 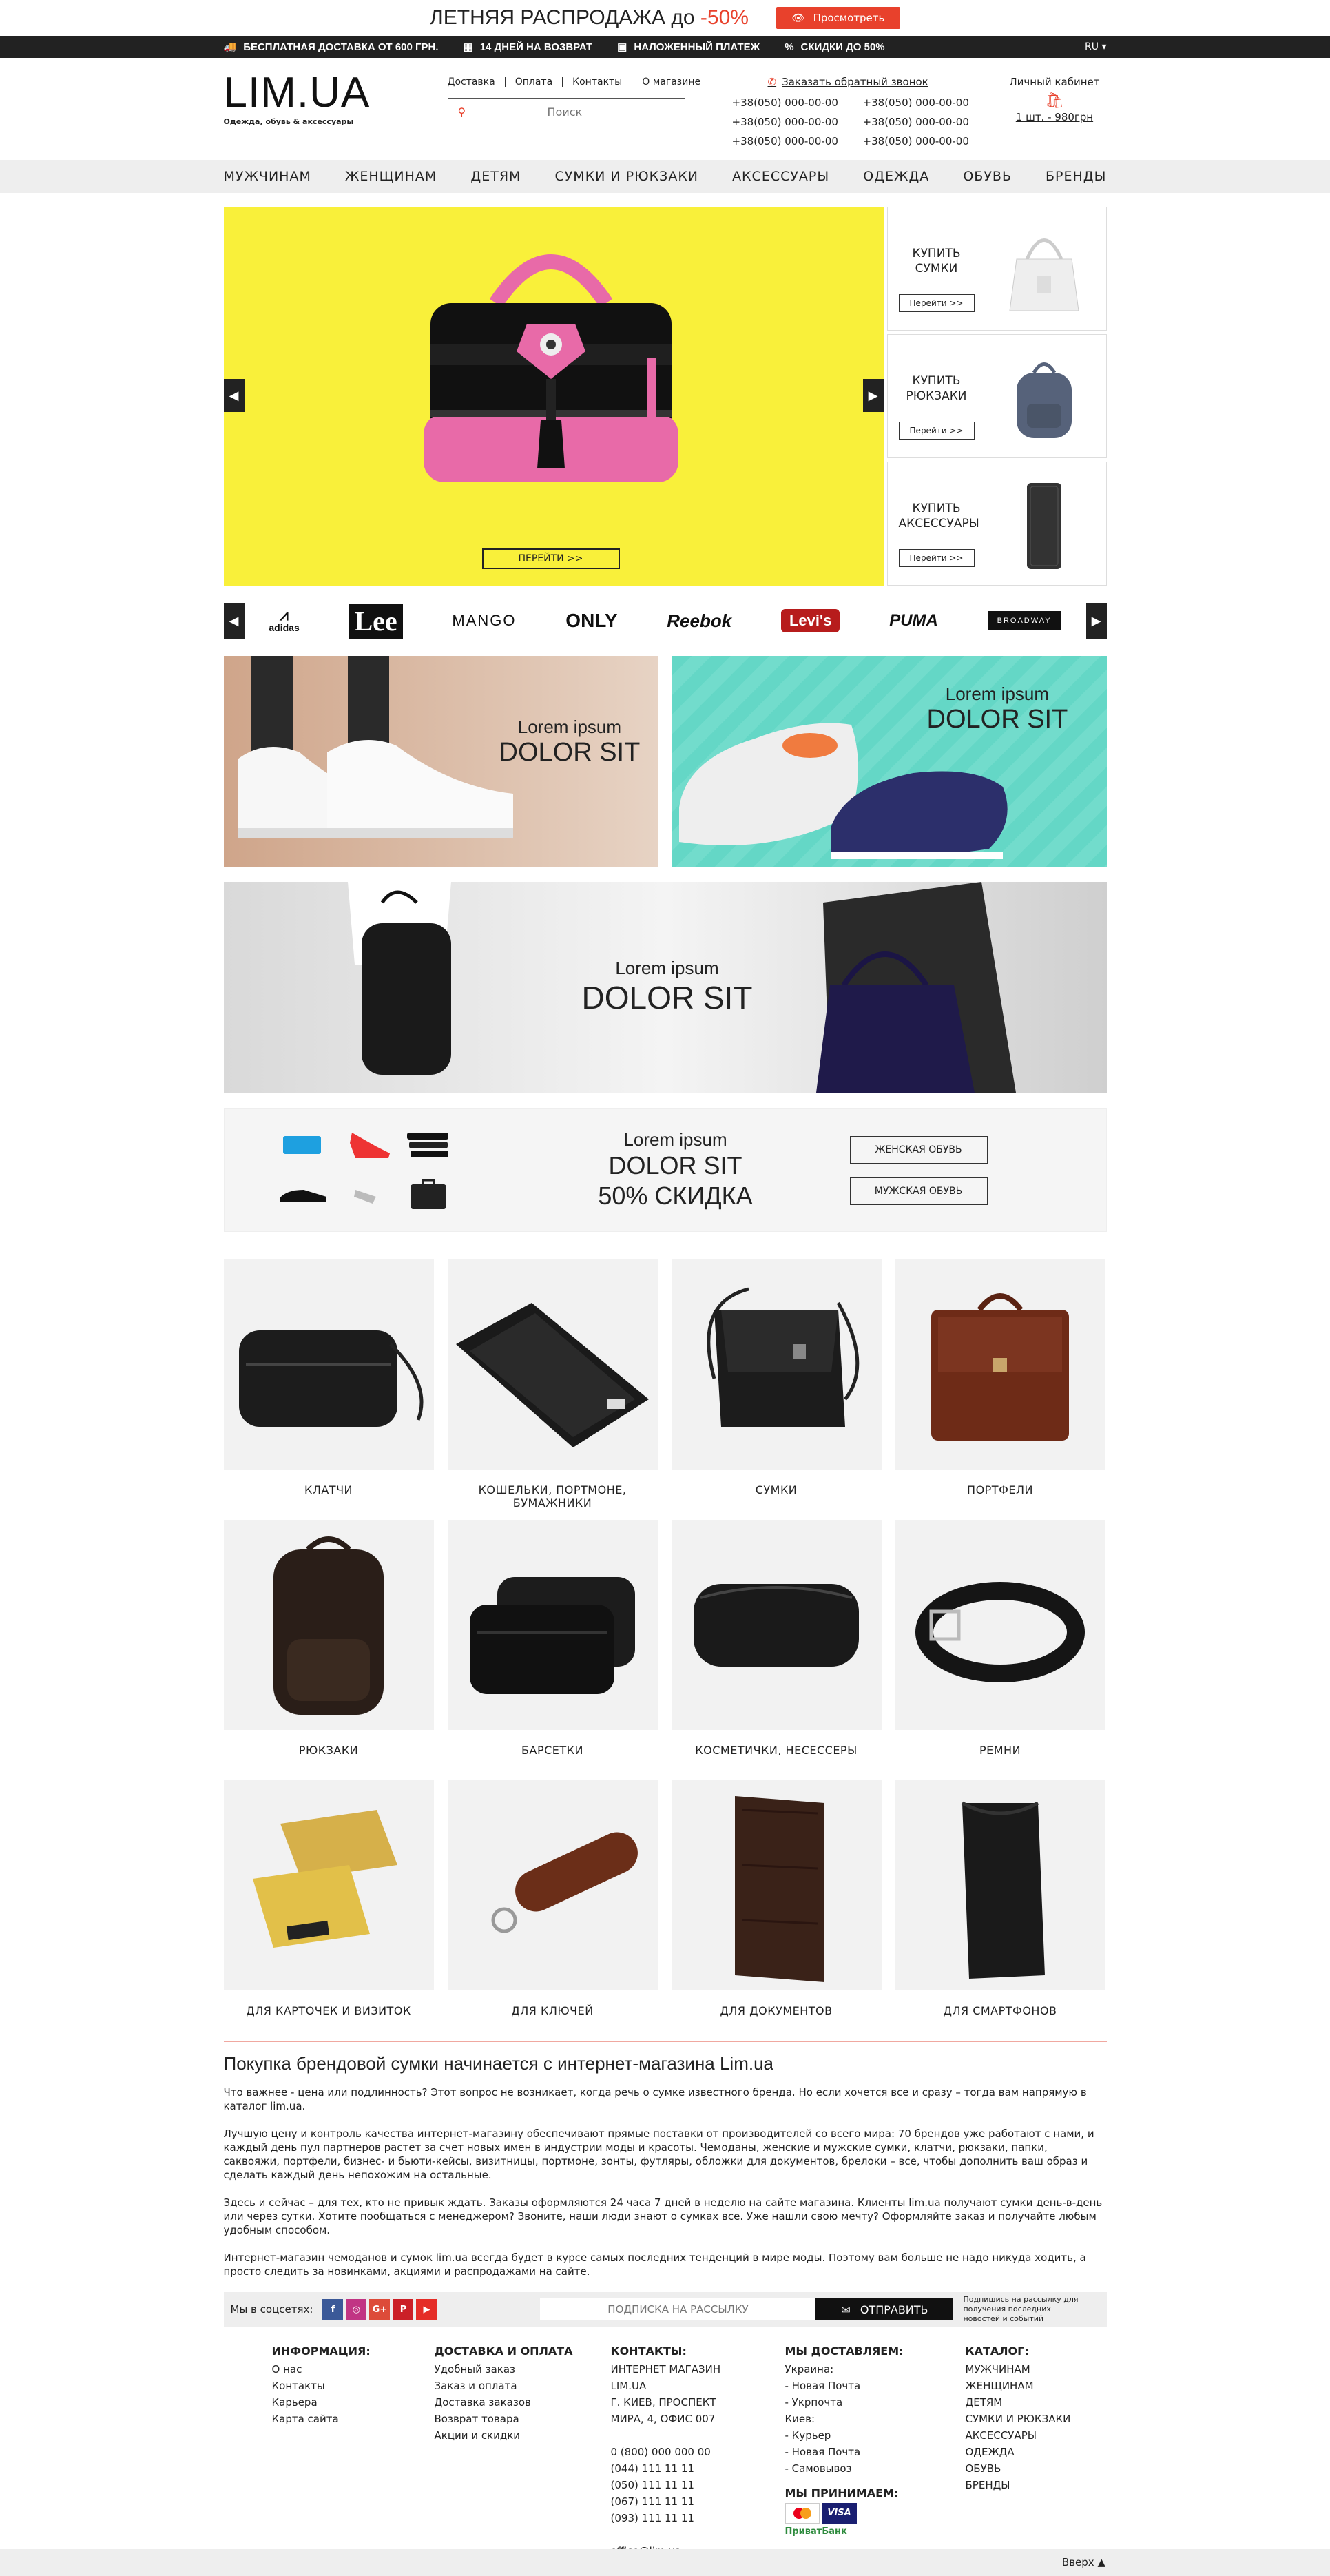 I want to click on instagram-icon: ◎, so click(x=356, y=2309).